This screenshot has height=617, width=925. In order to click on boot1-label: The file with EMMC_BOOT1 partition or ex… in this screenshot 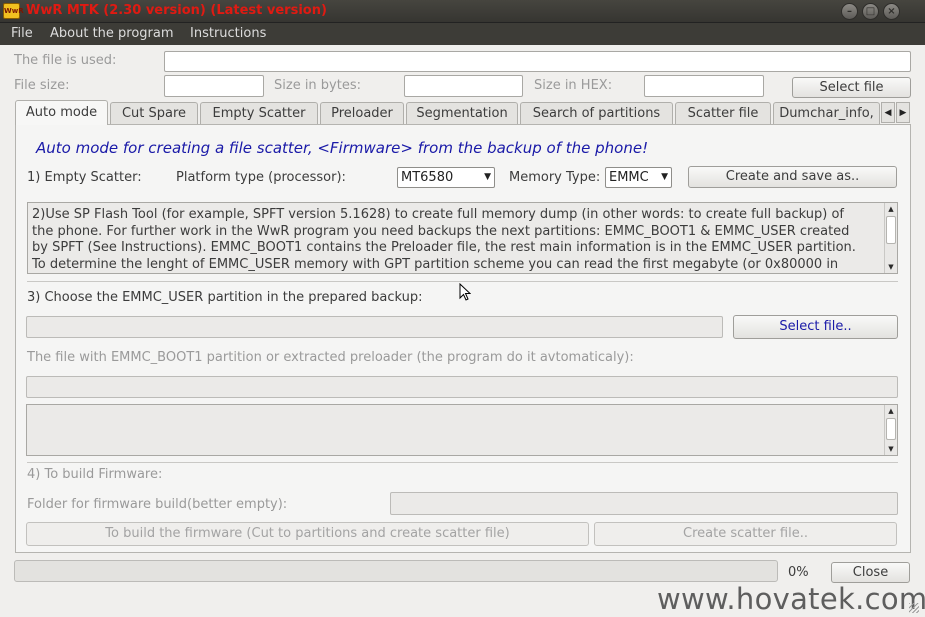, I will do `click(330, 357)`.